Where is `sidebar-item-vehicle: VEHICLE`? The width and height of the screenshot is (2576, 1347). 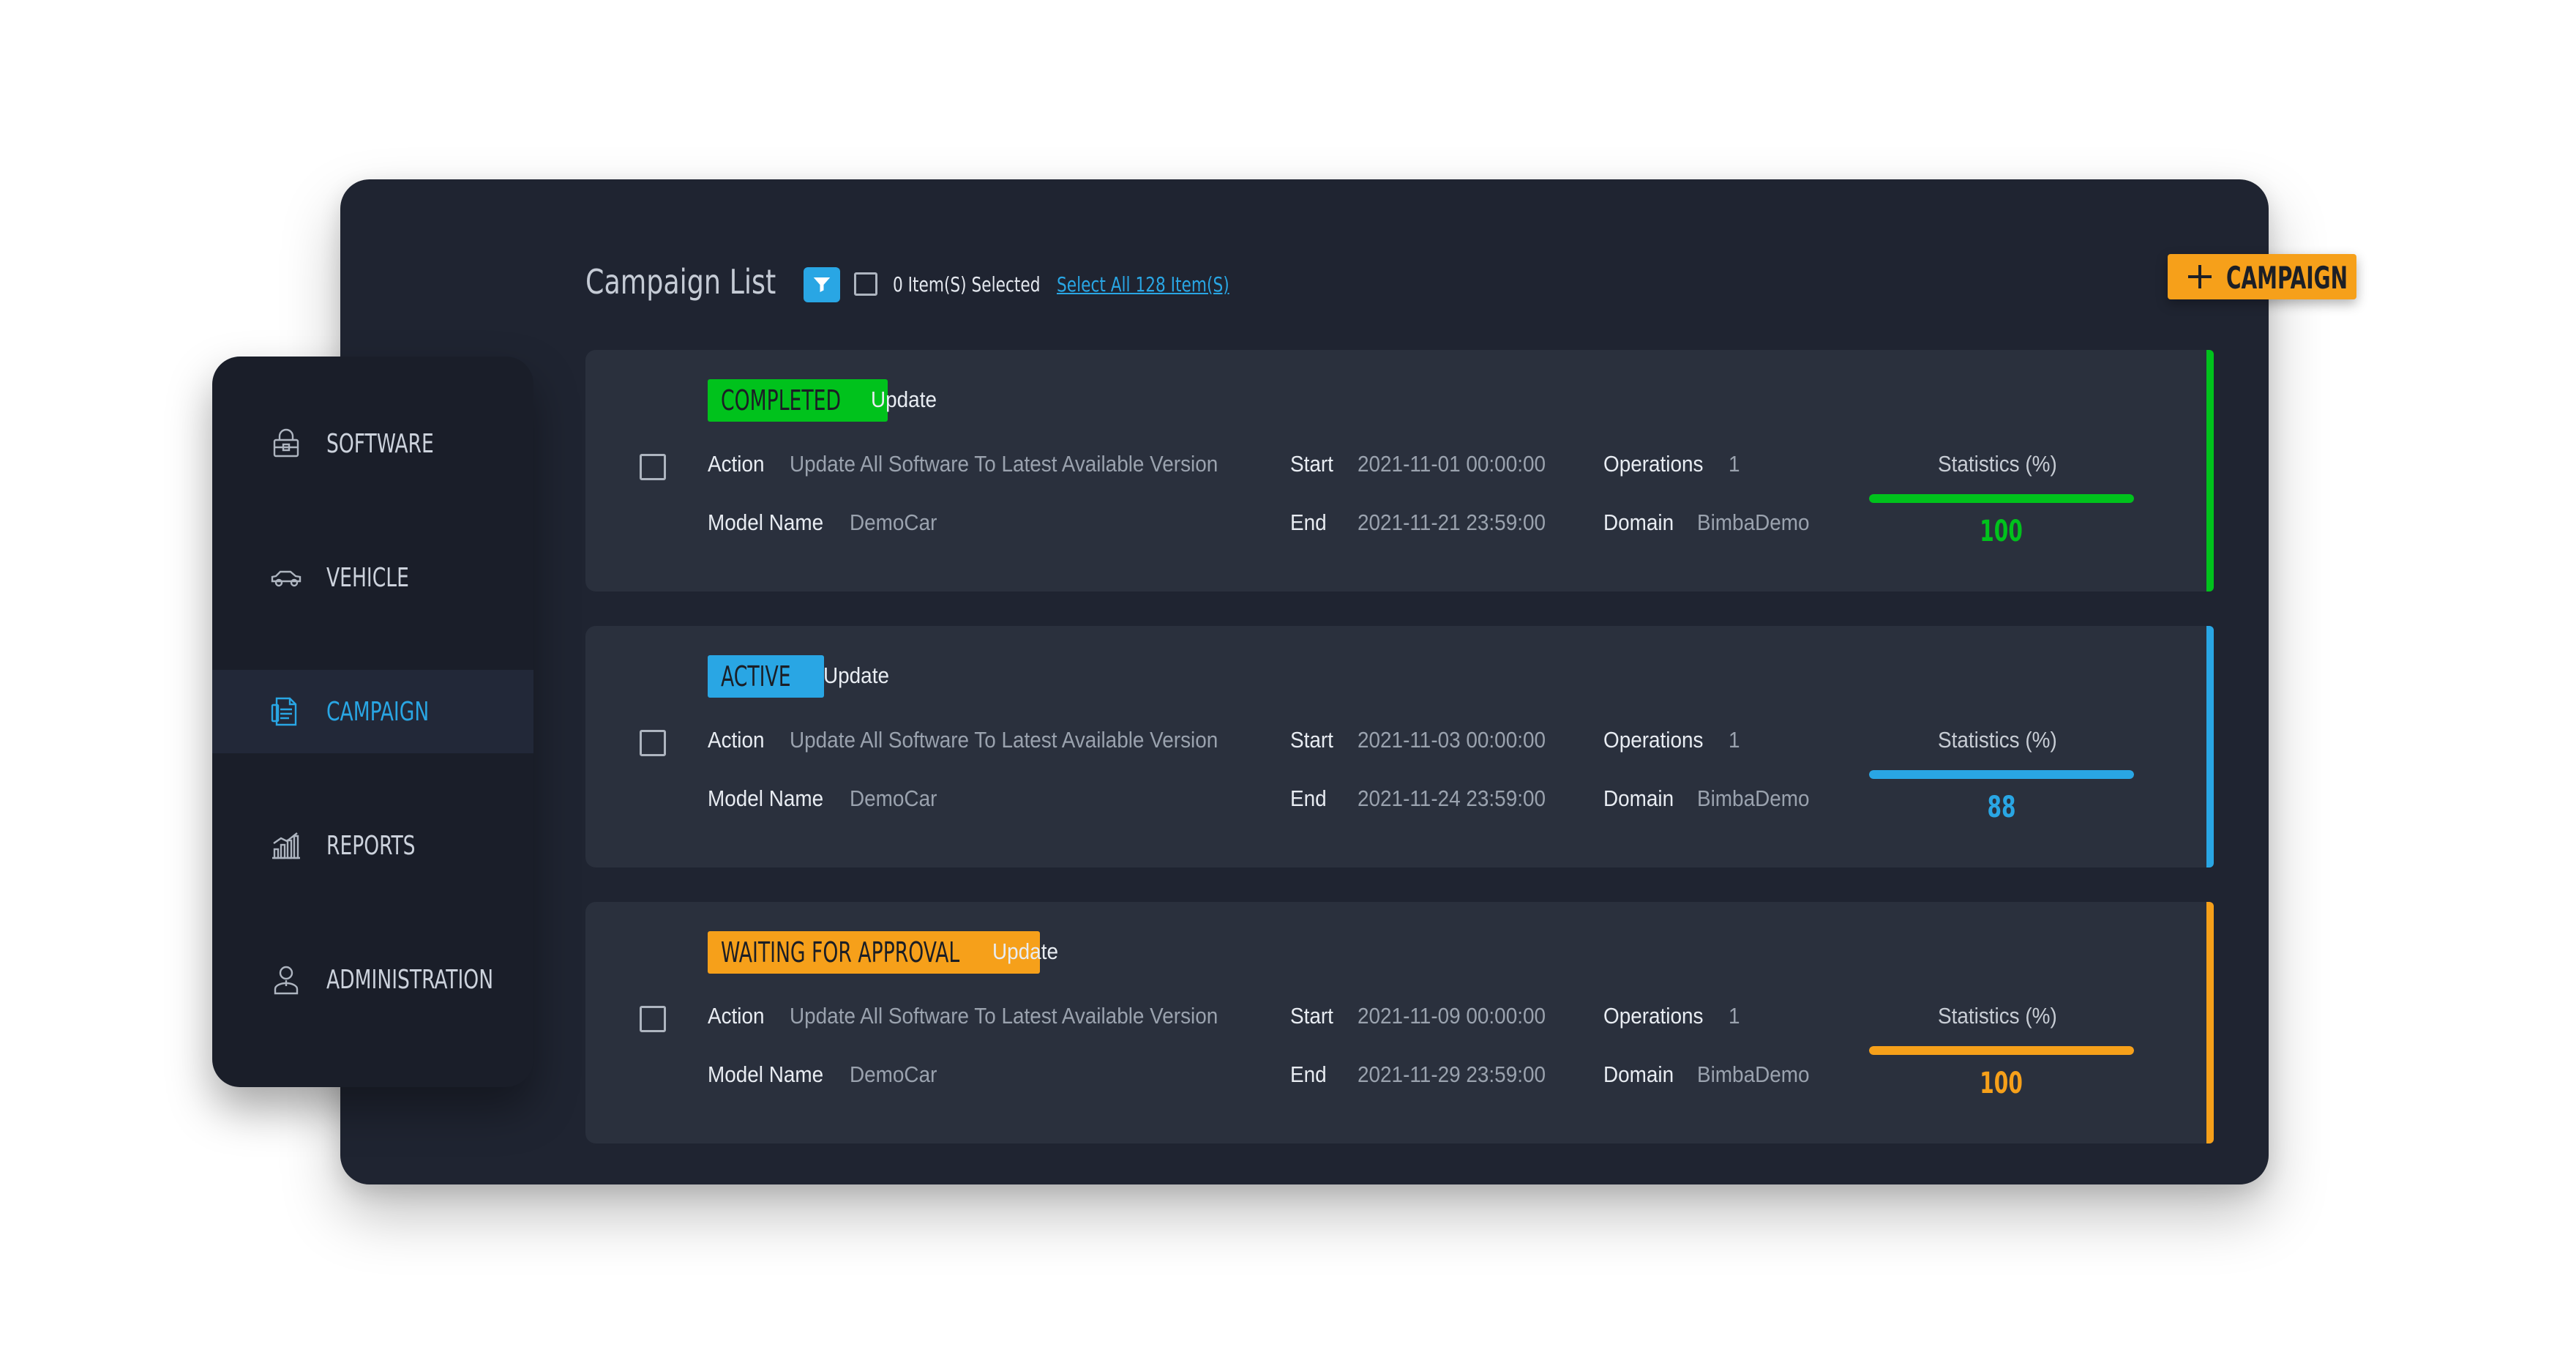 sidebar-item-vehicle: VEHICLE is located at coordinates (372, 577).